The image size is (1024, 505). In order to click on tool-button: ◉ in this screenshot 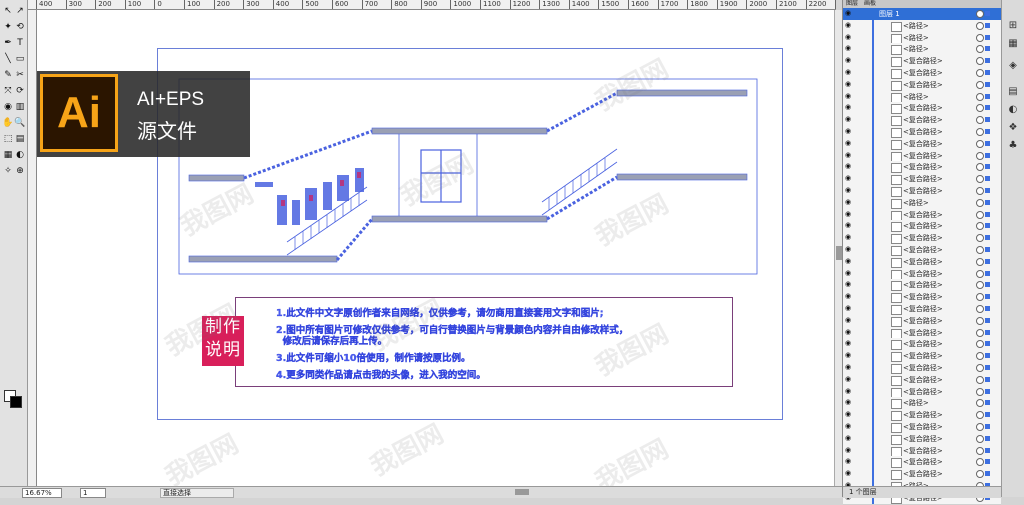, I will do `click(8, 107)`.